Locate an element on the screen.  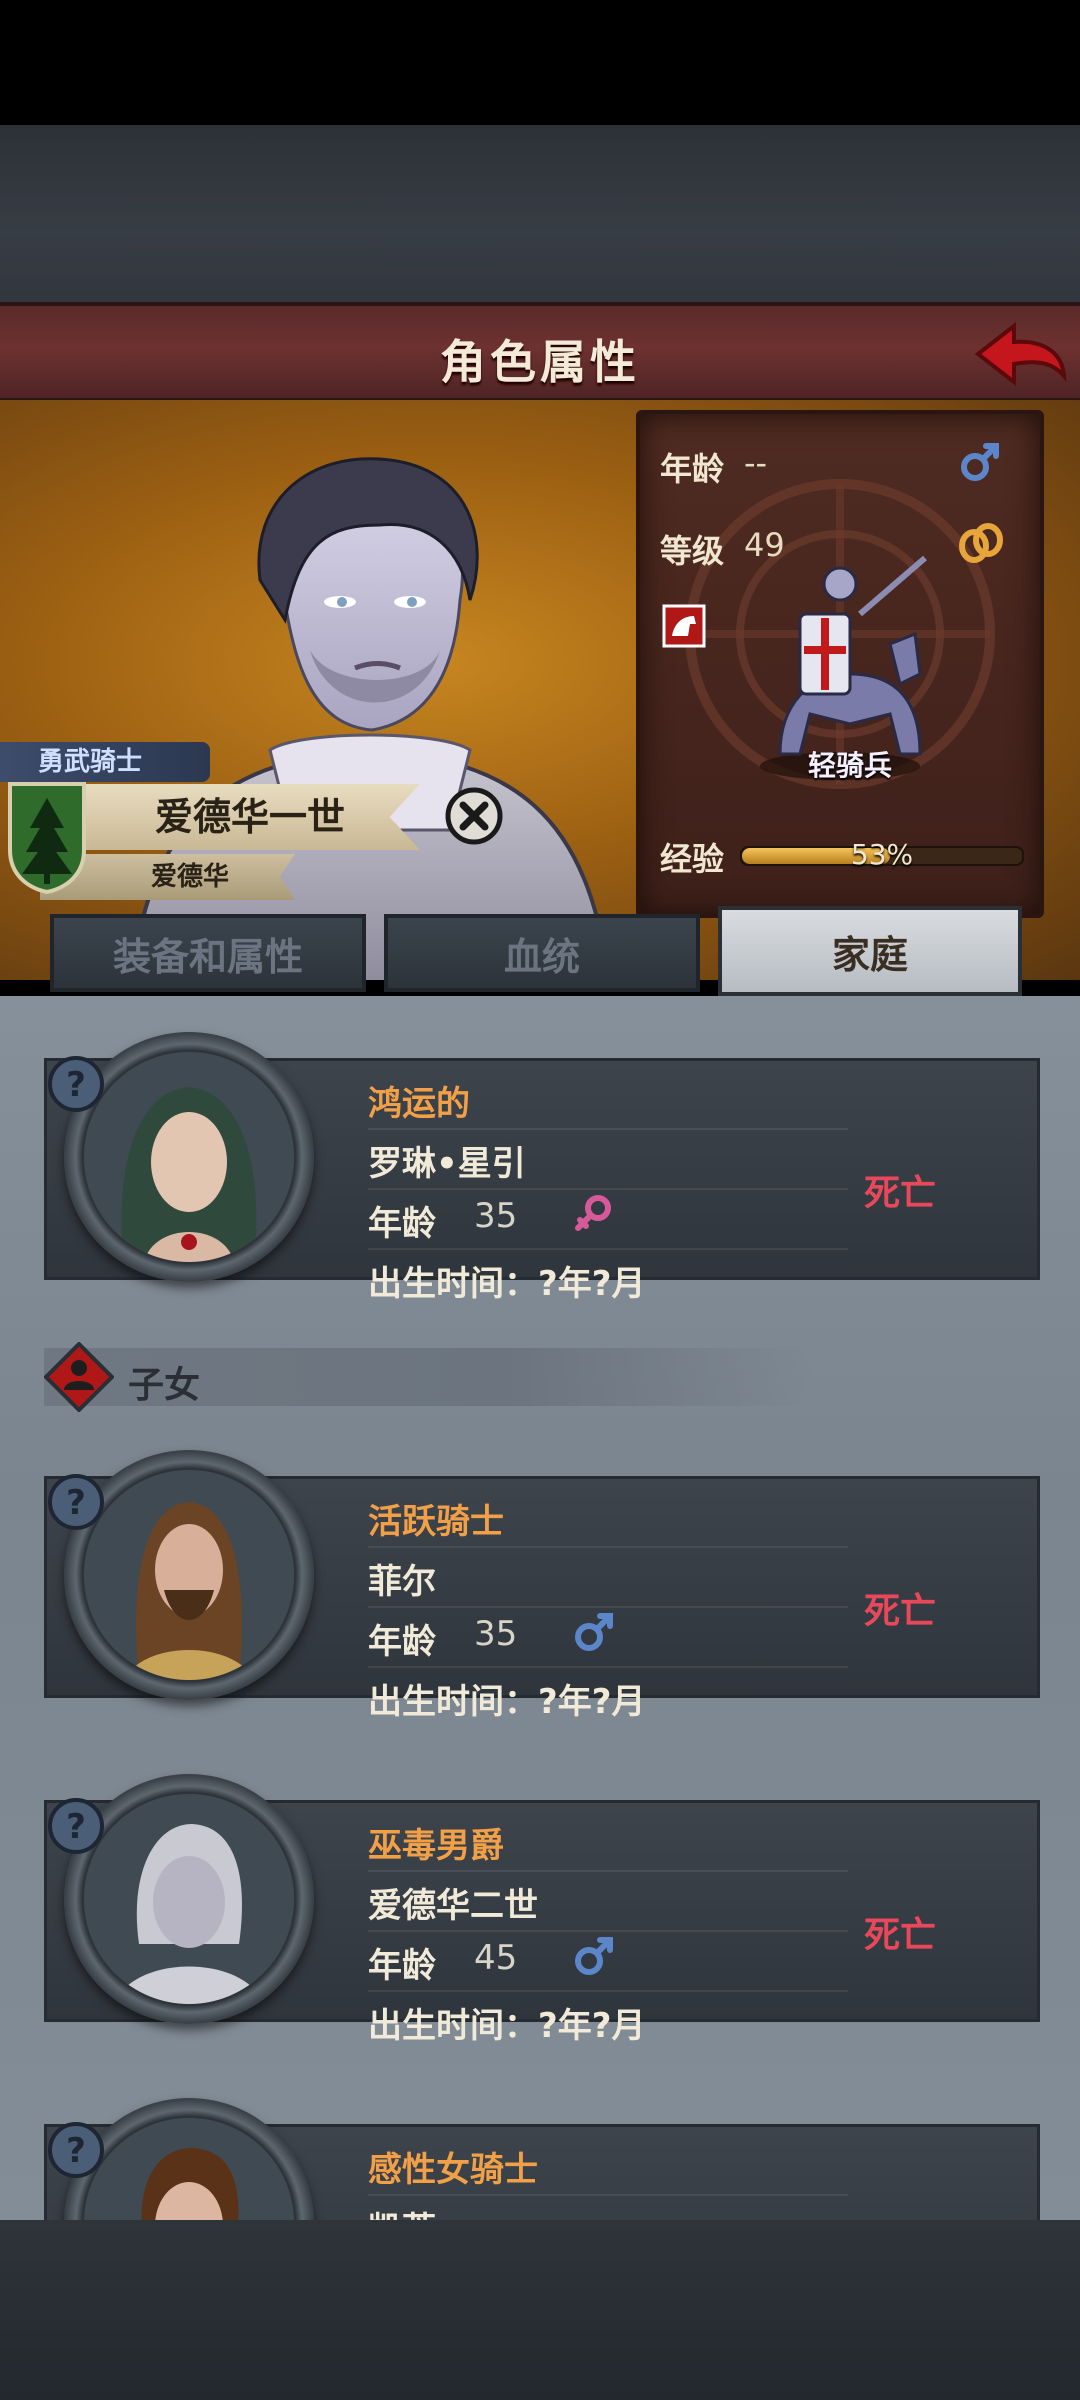
close-icon is located at coordinates (474, 816).